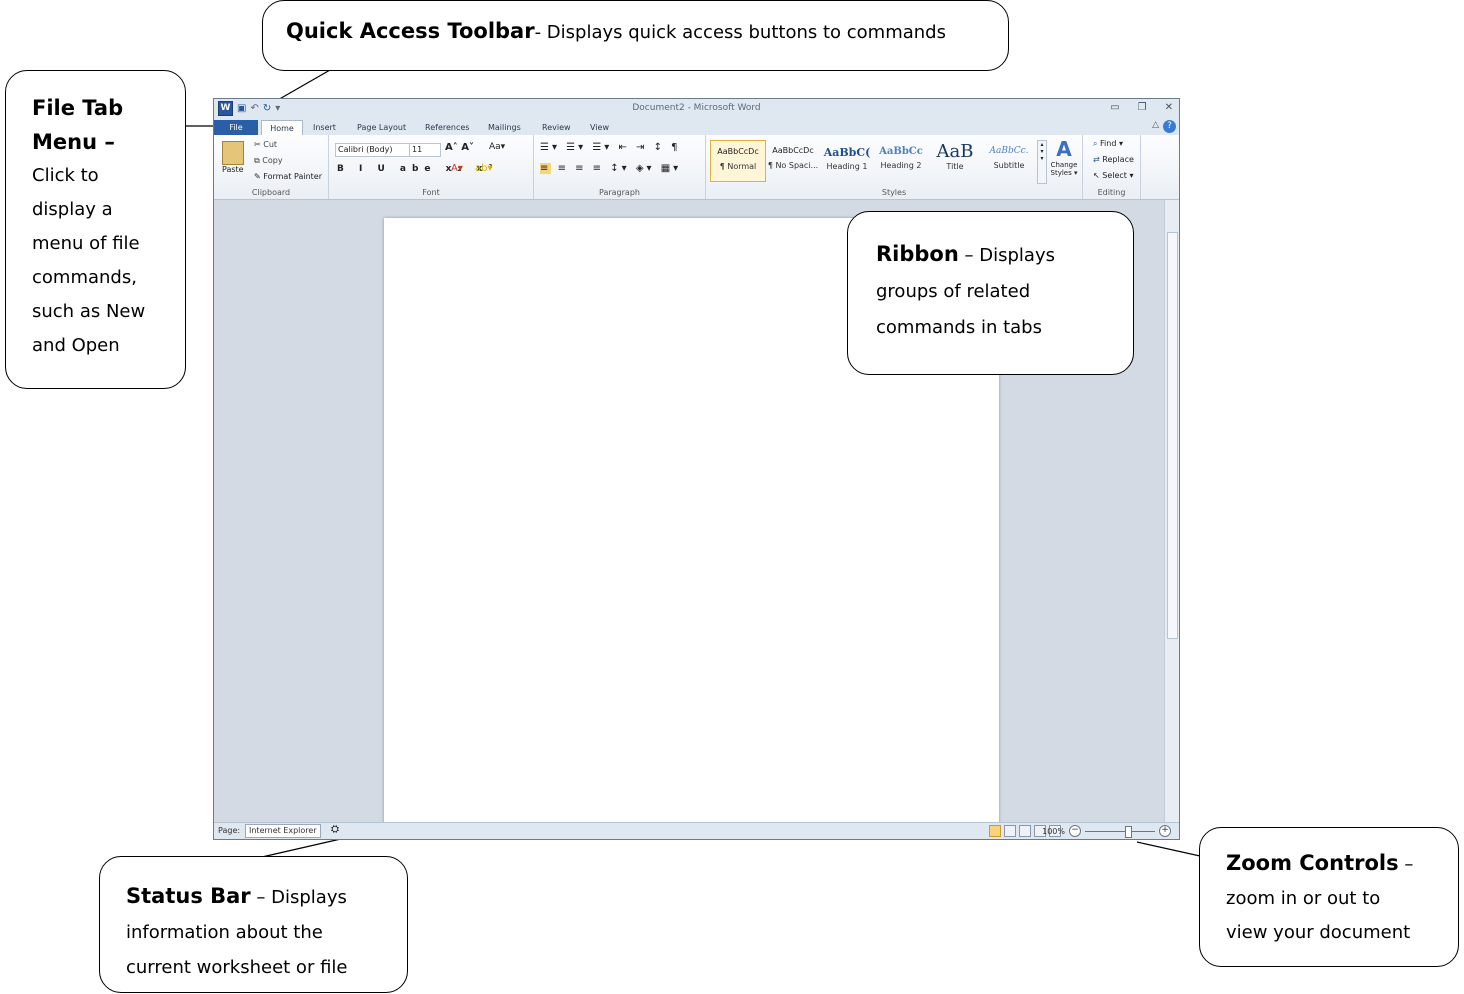 The height and width of the screenshot is (994, 1464). I want to click on editing-group-label: Editing, so click(1111, 192).